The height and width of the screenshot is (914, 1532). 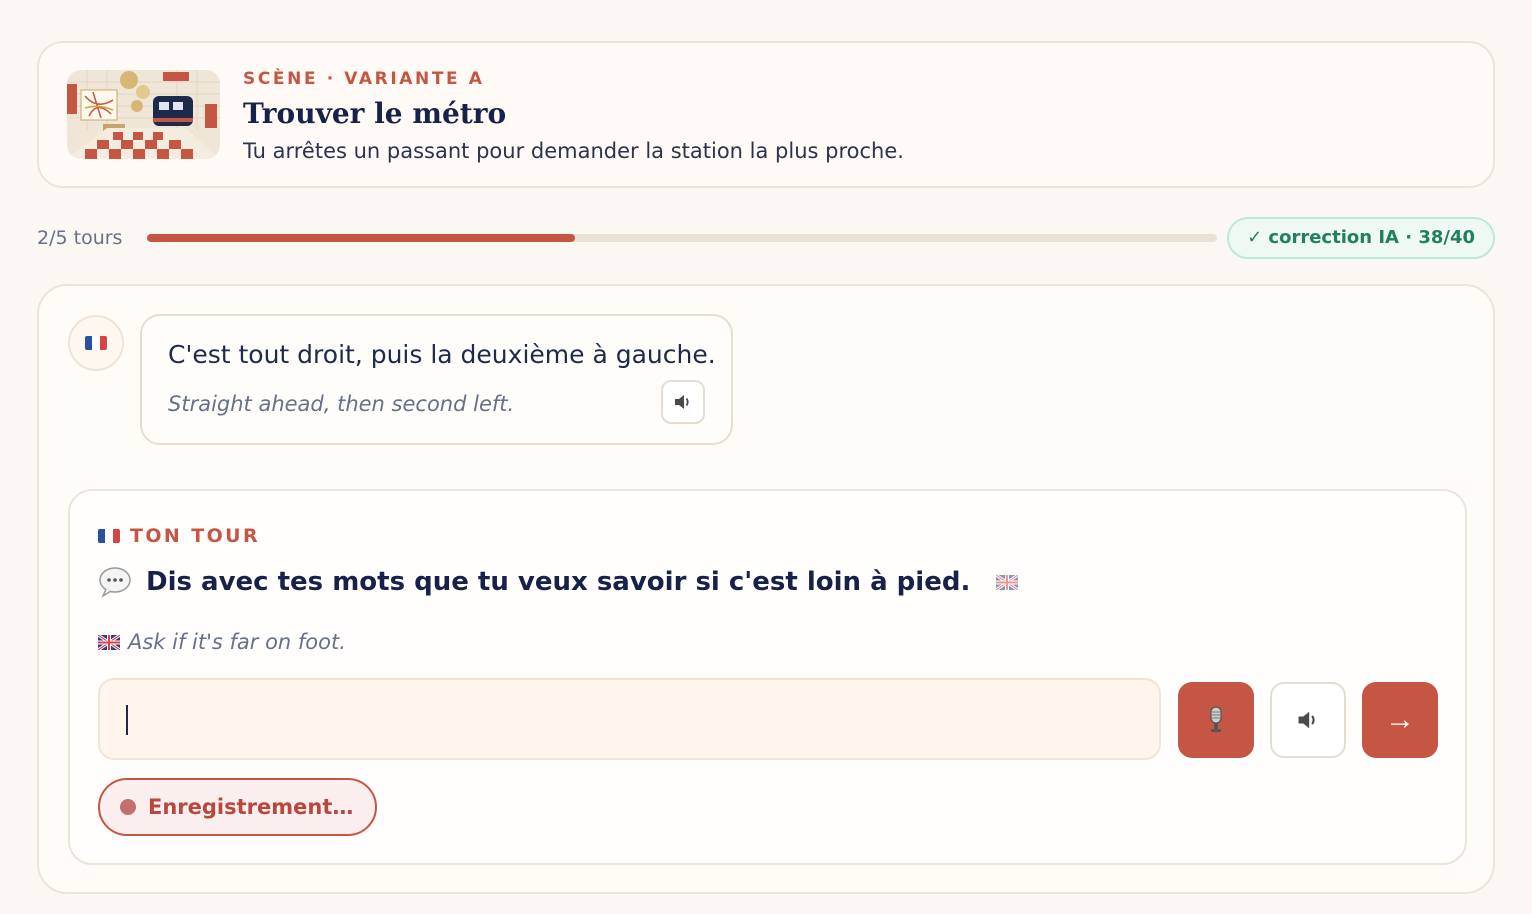 I want to click on scene-illustration, so click(x=143, y=114).